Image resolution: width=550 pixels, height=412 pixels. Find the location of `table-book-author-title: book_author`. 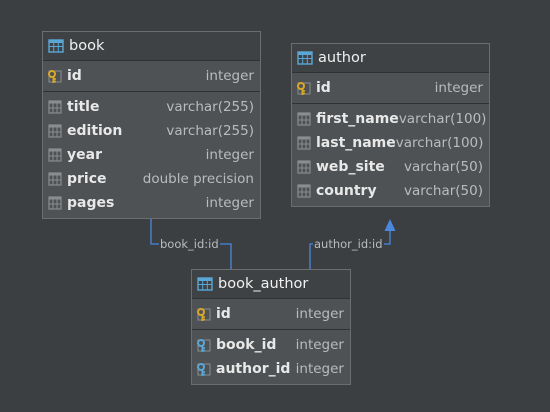

table-book-author-title: book_author is located at coordinates (263, 284).